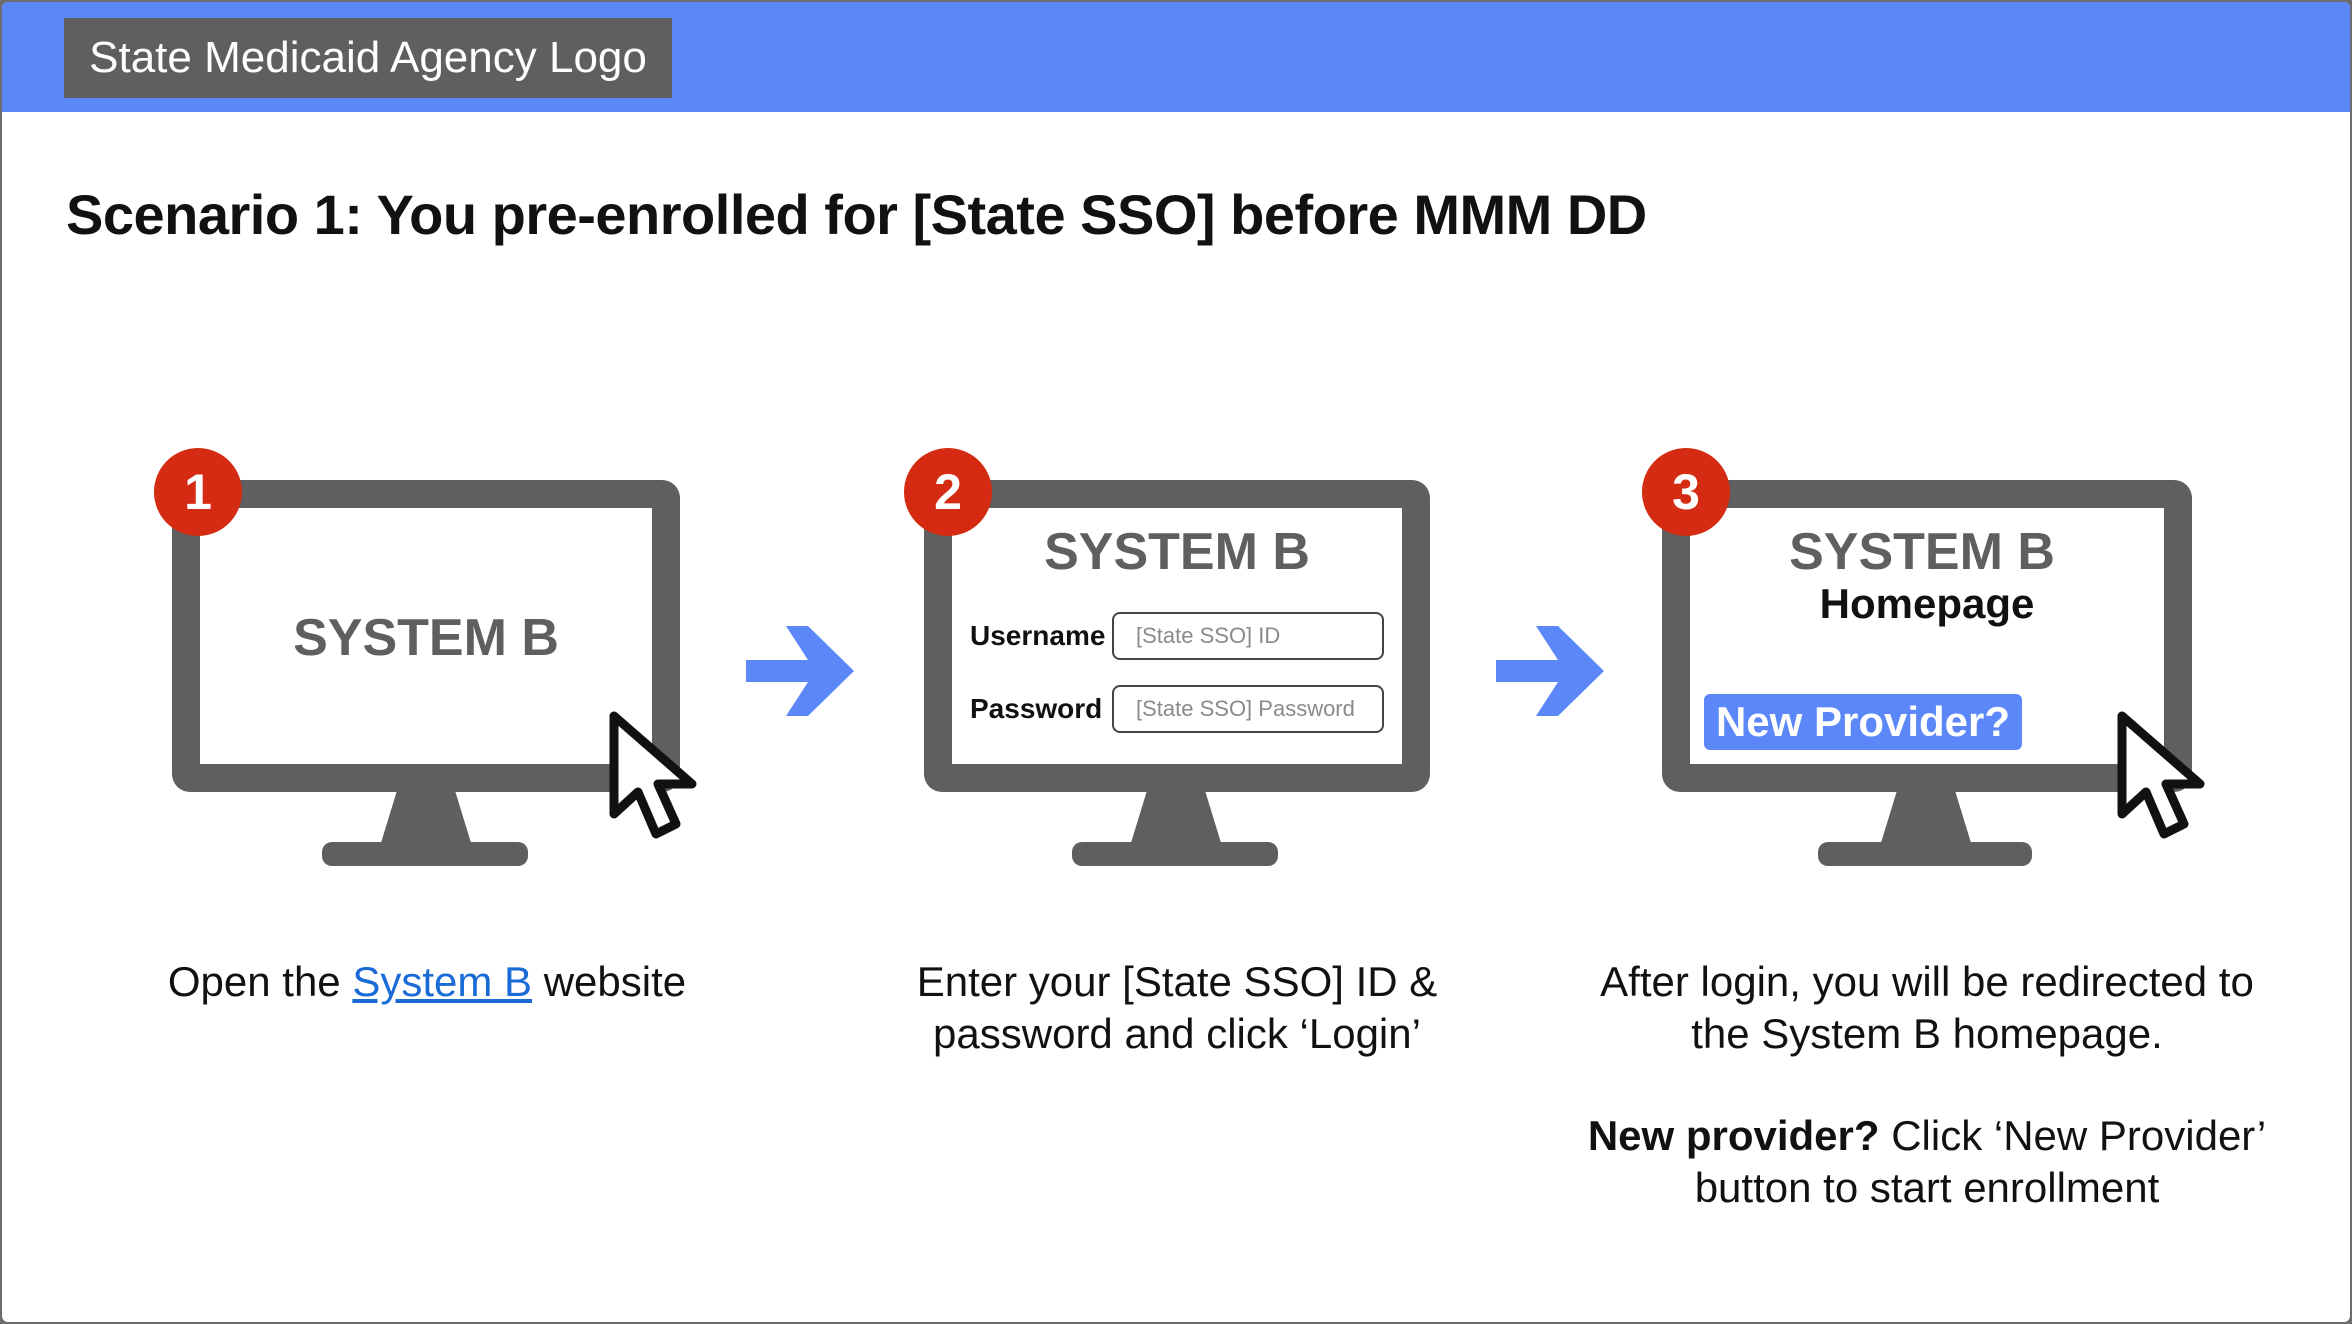 The height and width of the screenshot is (1324, 2352). I want to click on caption-line: button to start enrollment, so click(1927, 1187).